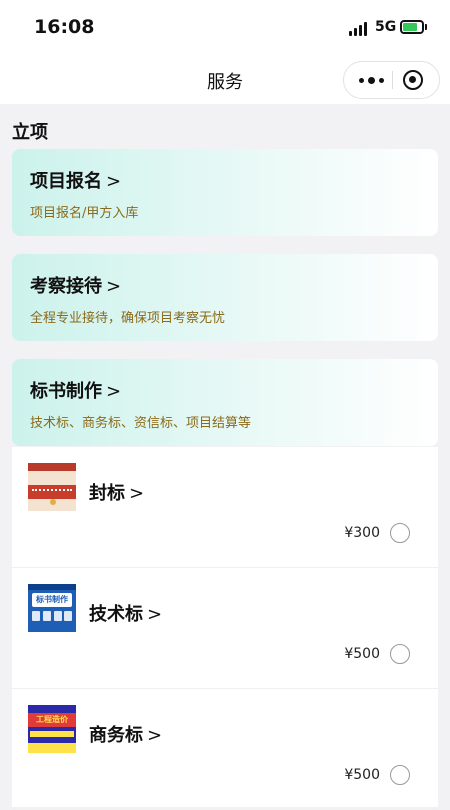  Describe the element at coordinates (225, 80) in the screenshot. I see `navigation-bar: 服务` at that location.